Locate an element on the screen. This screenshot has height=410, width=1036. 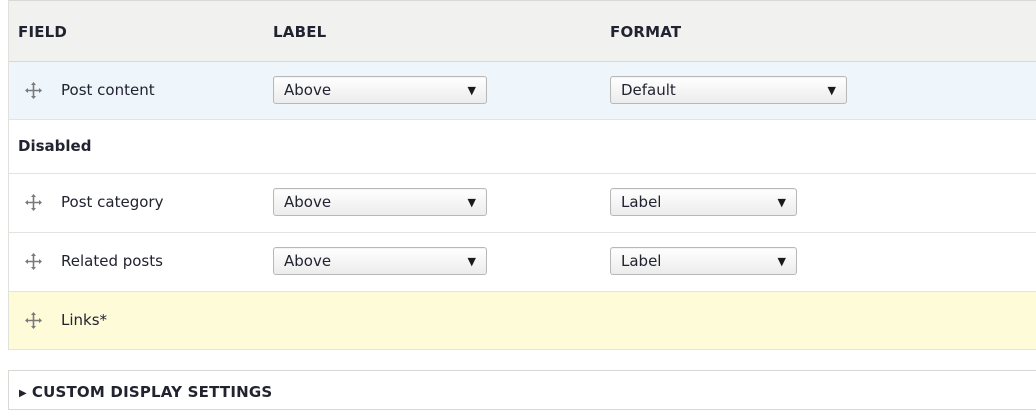
table-row-changed: Links* is located at coordinates (522, 321).